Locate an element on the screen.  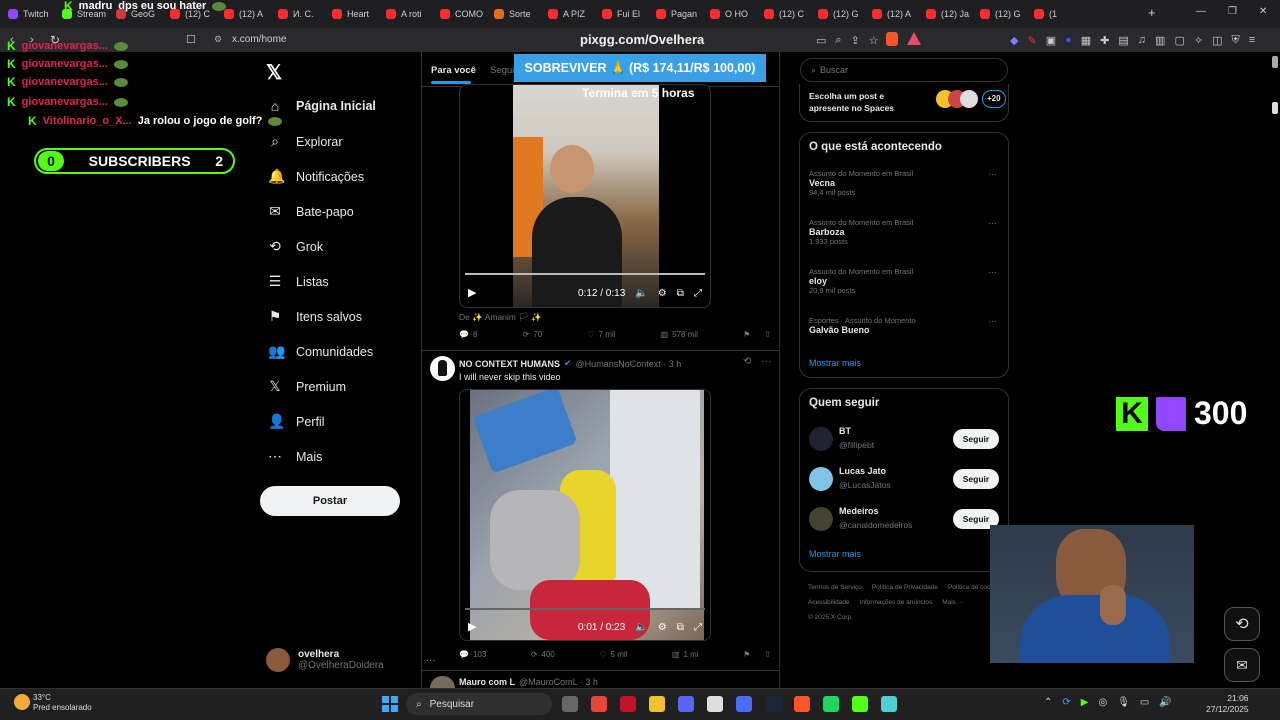
footer-link: Acessibilidade is located at coordinates (829, 602).